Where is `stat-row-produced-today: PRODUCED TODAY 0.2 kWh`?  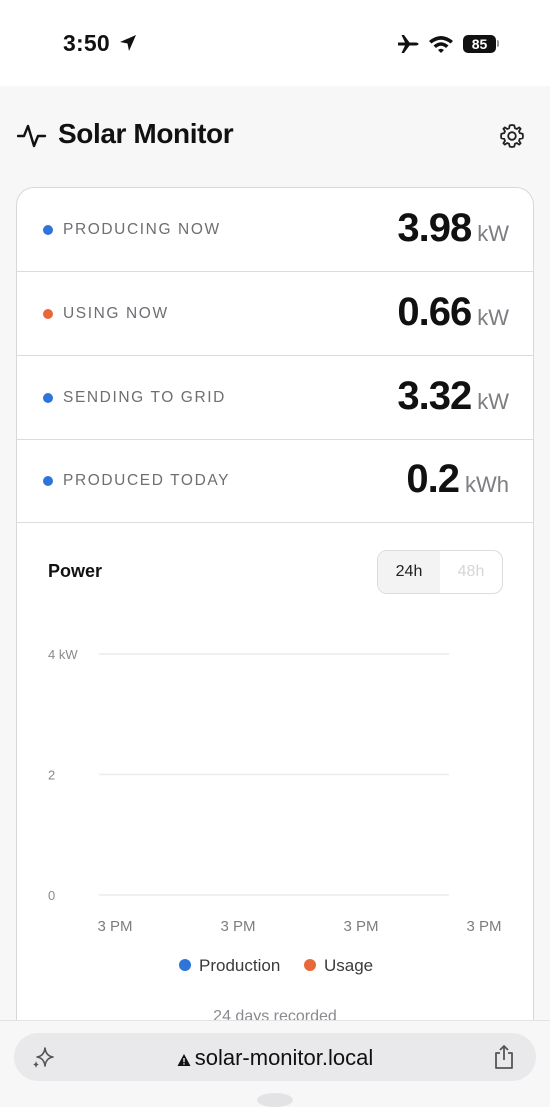 stat-row-produced-today: PRODUCED TODAY 0.2 kWh is located at coordinates (275, 481).